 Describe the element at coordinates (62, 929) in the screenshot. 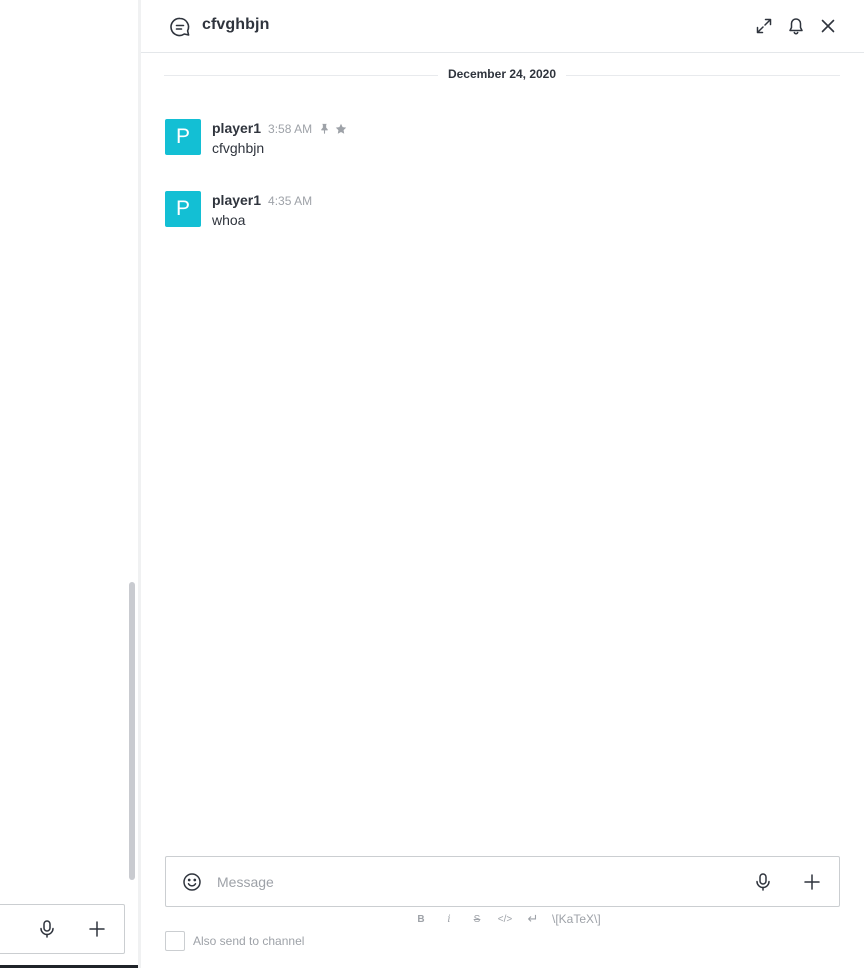

I see `main-room-composer` at that location.